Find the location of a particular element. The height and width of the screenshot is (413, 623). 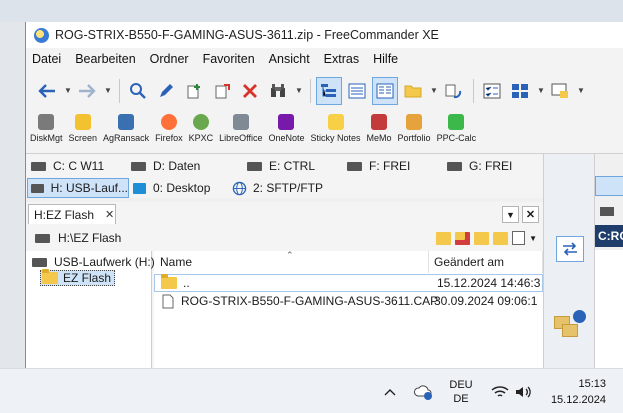

app-libreoffice: LibreOffice is located at coordinates (240, 127).